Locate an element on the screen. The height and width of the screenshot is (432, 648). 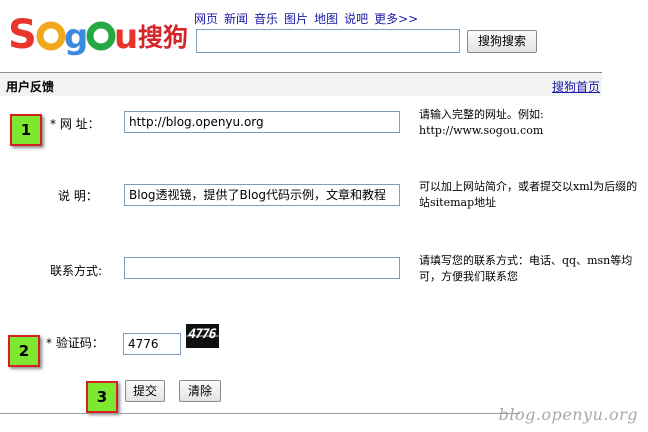
sogou-home-link: 搜狗首页 is located at coordinates (576, 86).